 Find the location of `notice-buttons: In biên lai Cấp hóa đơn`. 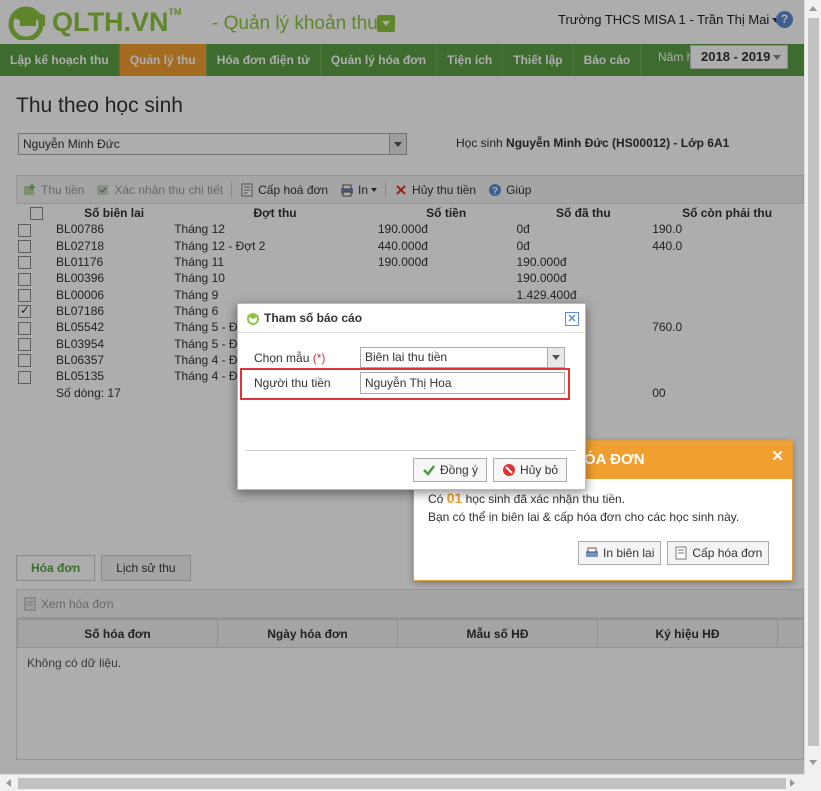

notice-buttons: In biên lai Cấp hóa đơn is located at coordinates (676, 553).